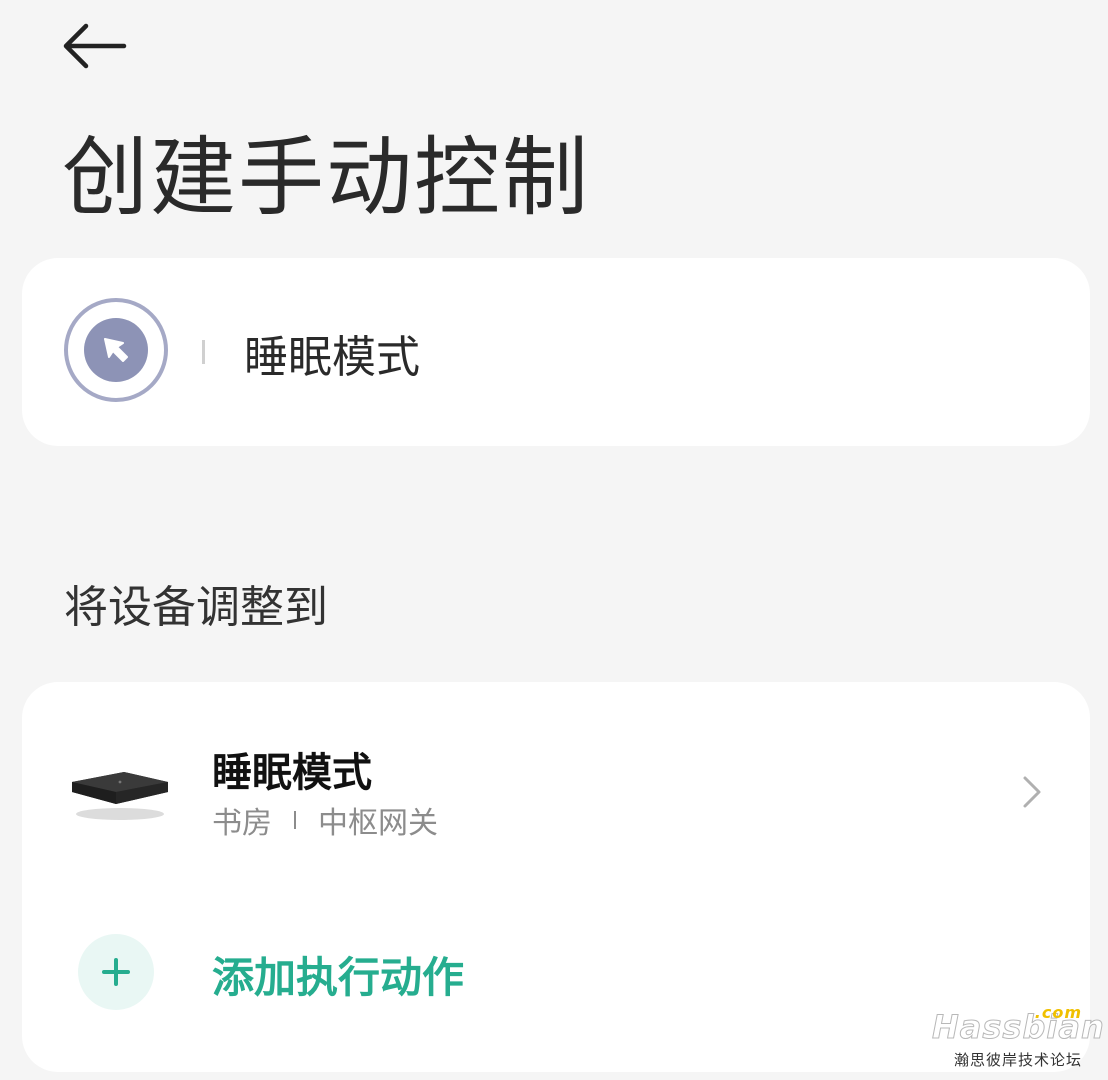 The height and width of the screenshot is (1080, 1108). Describe the element at coordinates (378, 823) in the screenshot. I see `action-device: 中枢网关` at that location.